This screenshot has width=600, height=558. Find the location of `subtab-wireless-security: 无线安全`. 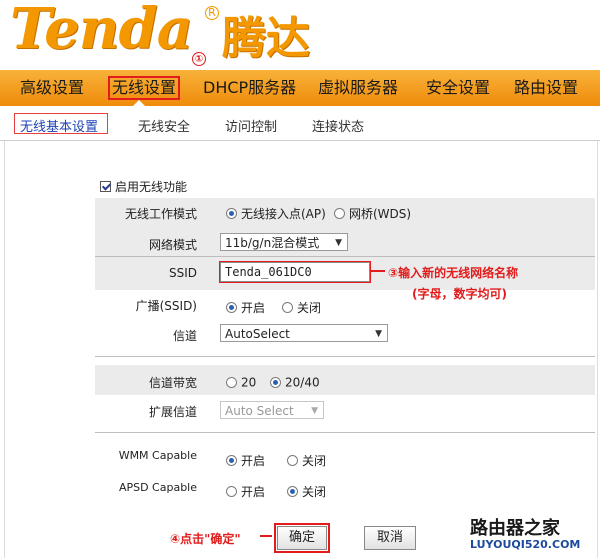

subtab-wireless-security: 无线安全 is located at coordinates (164, 125).